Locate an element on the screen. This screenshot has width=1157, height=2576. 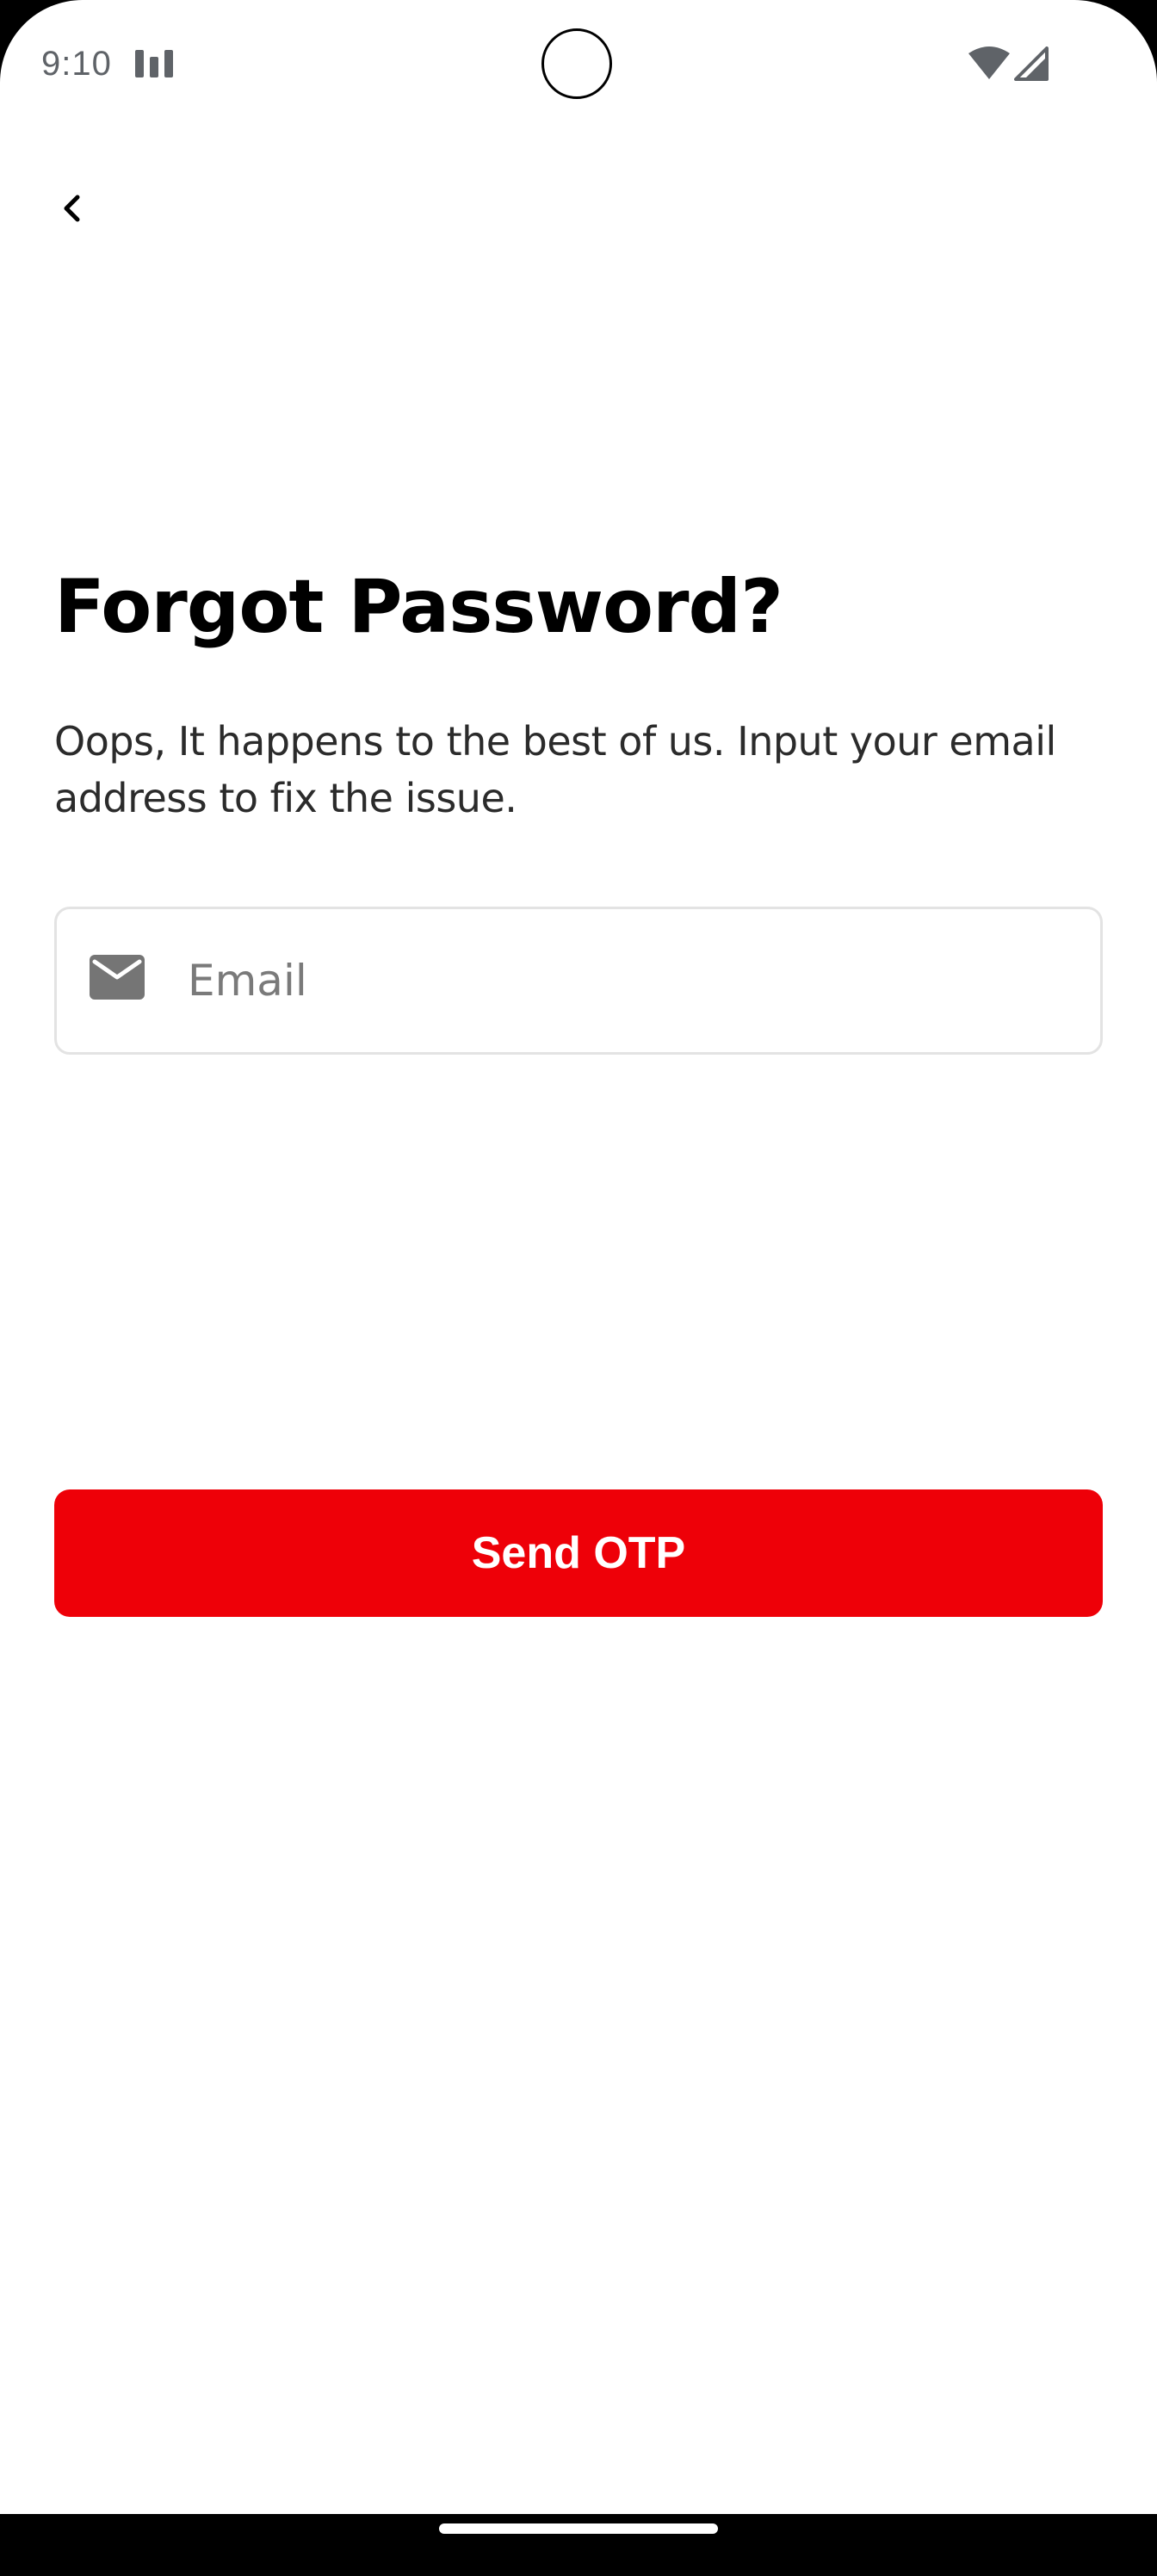
chevron-left-icon is located at coordinates (72, 210).